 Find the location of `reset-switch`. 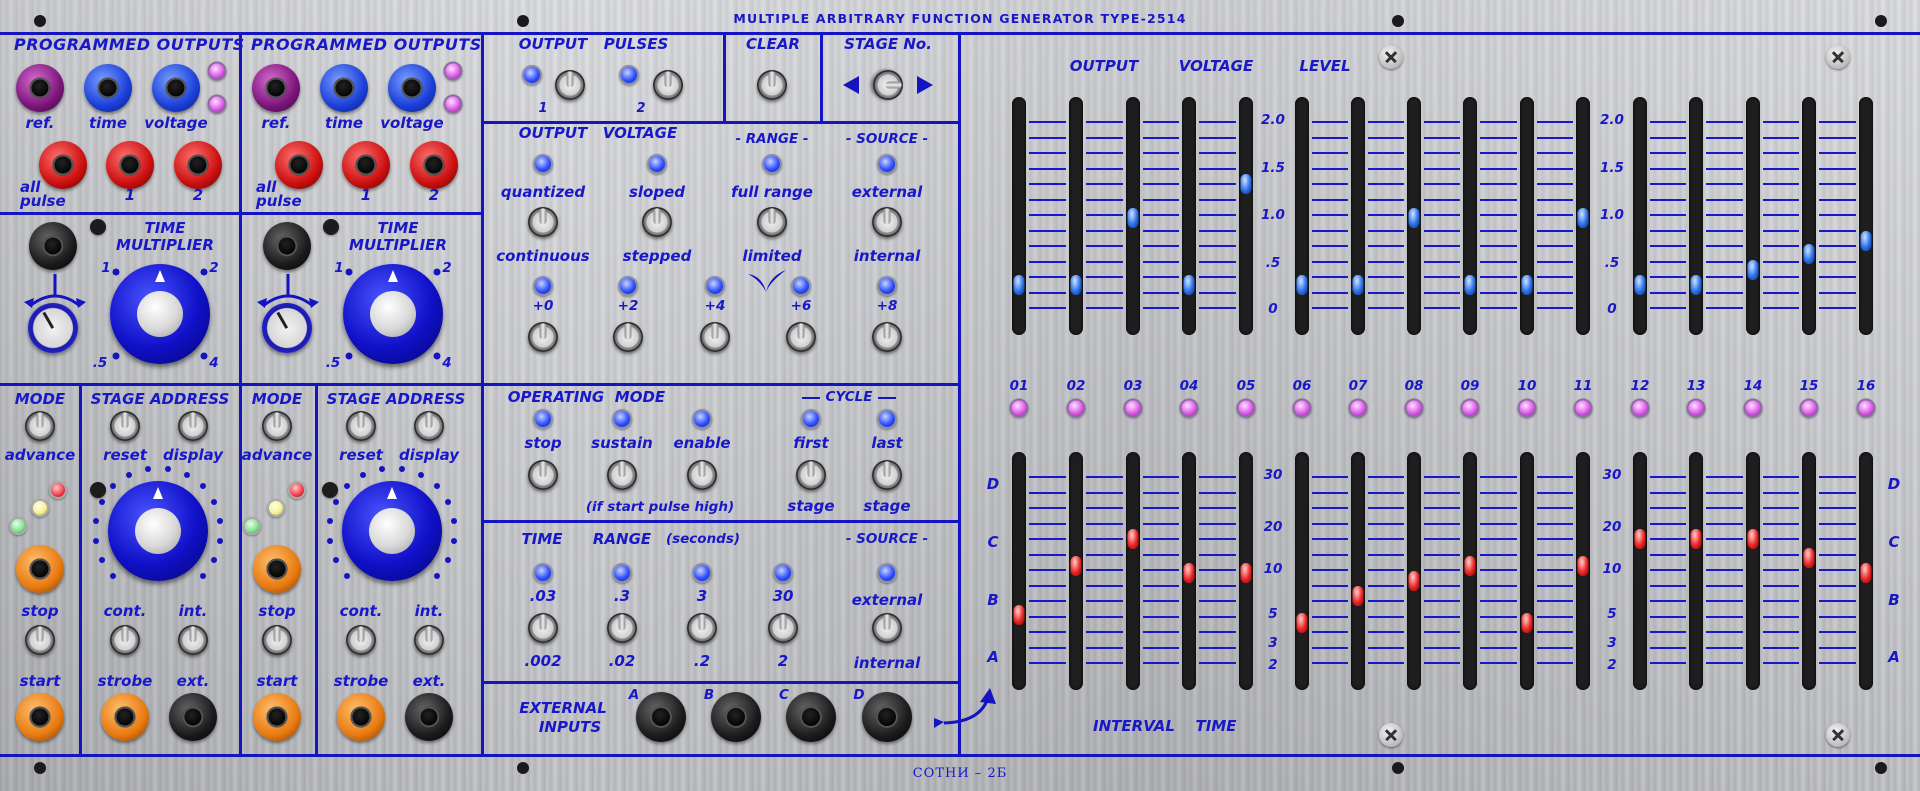

reset-switch is located at coordinates (361, 426).